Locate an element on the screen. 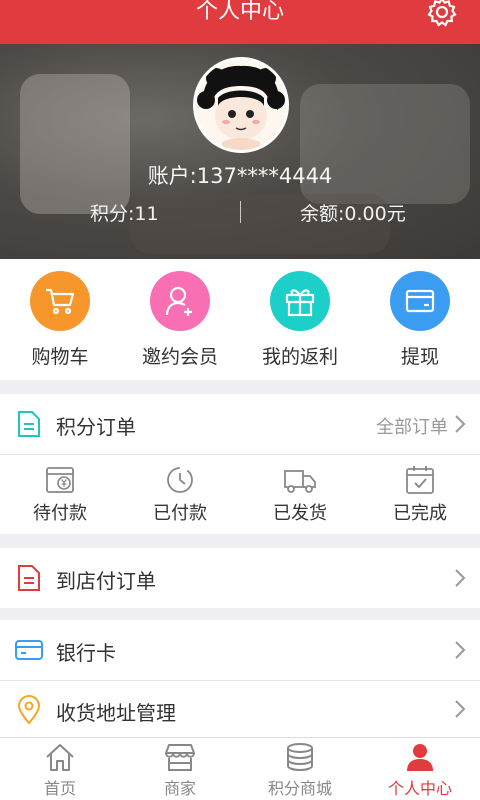 The image size is (480, 800). profile-stats: 积分:11 余额:0.00元 is located at coordinates (240, 214).